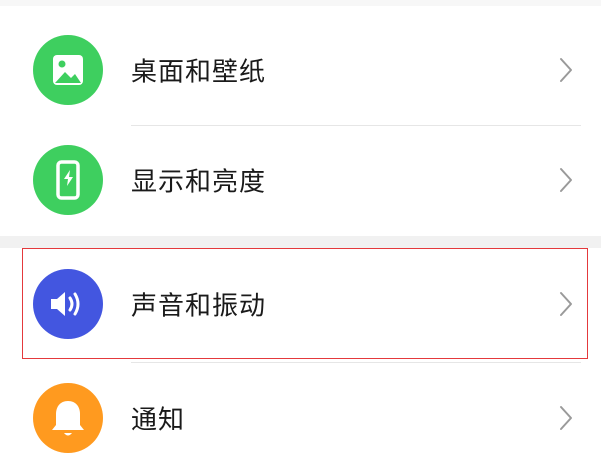 The height and width of the screenshot is (467, 601). I want to click on speaker-icon, so click(68, 304).